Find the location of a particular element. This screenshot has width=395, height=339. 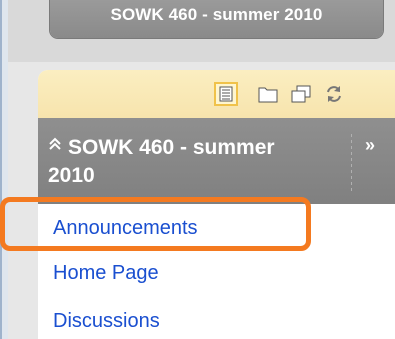

course-menu-toolbar is located at coordinates (216, 94).